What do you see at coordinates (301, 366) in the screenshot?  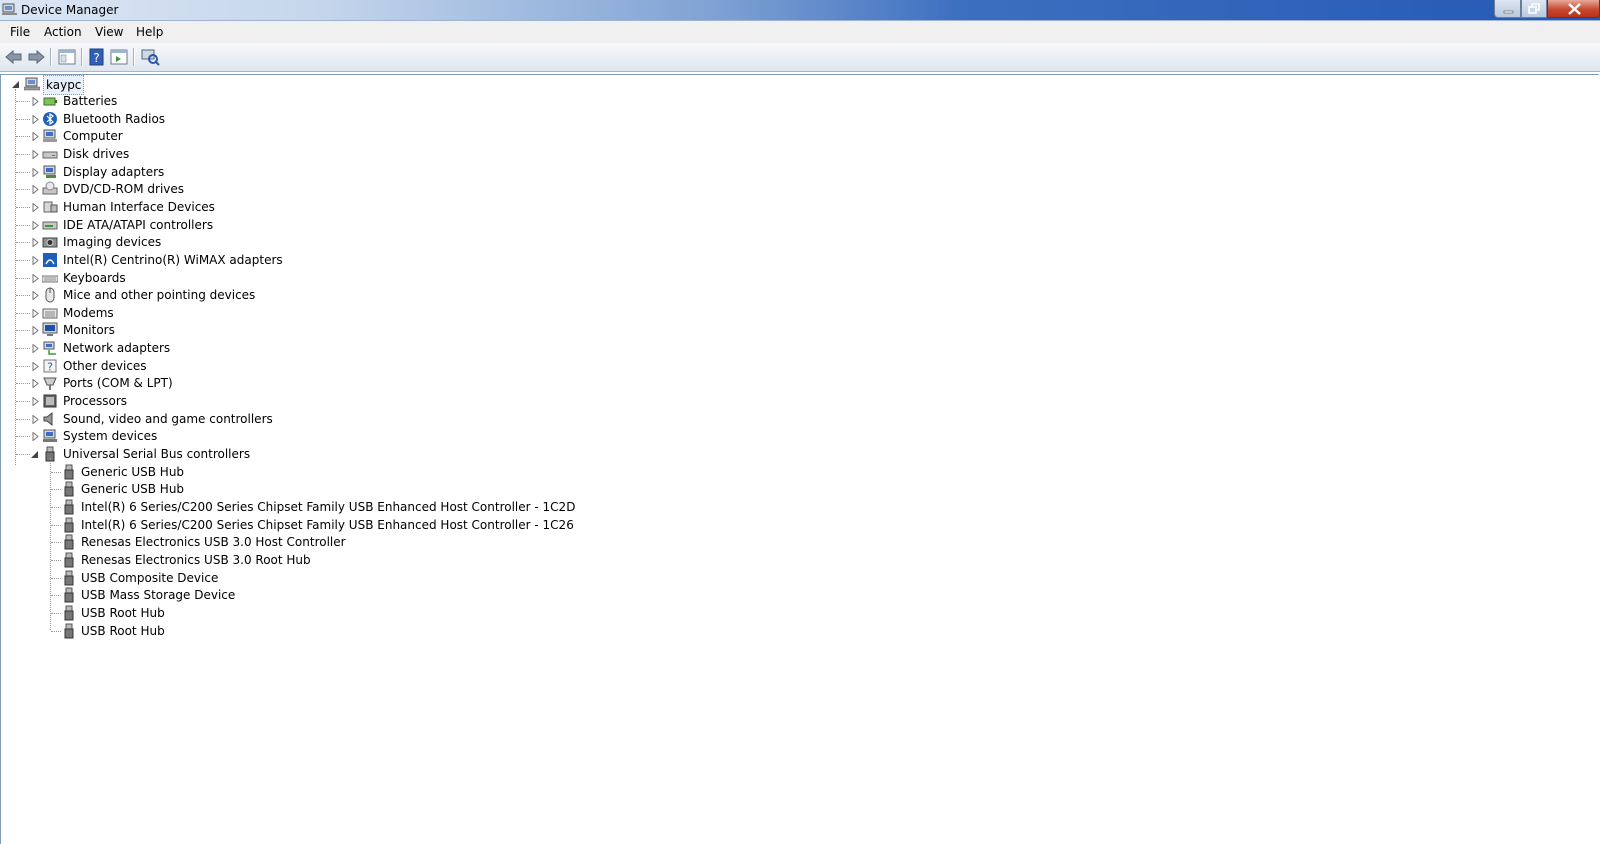 I see `tree-category-row: ? Other devices` at bounding box center [301, 366].